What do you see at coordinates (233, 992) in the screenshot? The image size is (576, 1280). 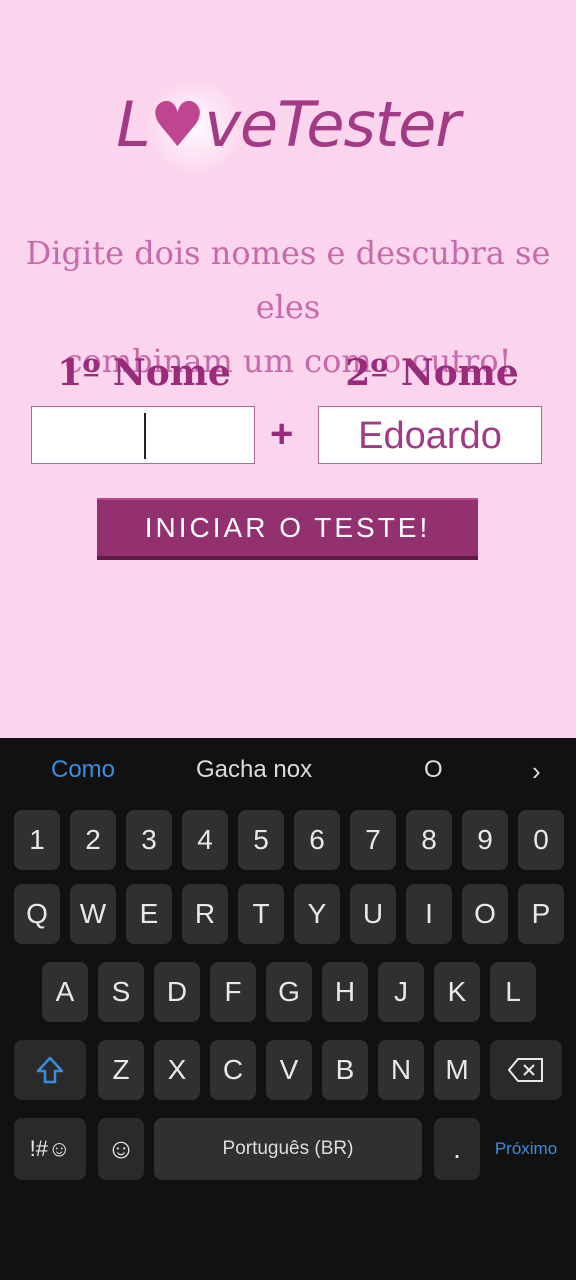 I see `key-f: F` at bounding box center [233, 992].